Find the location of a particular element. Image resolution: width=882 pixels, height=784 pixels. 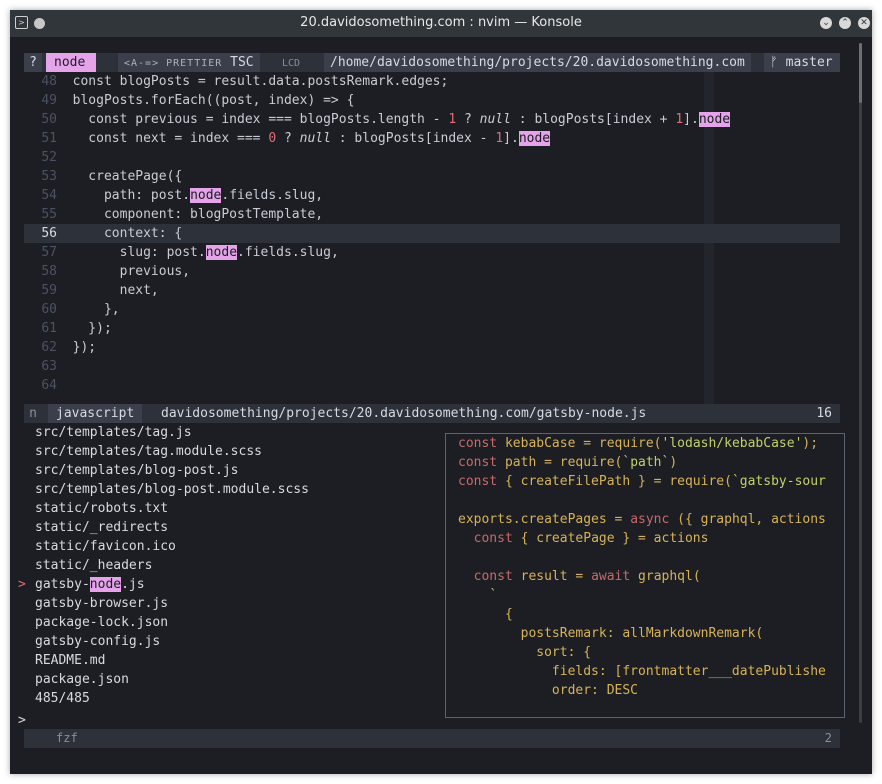

code-text: context: { is located at coordinates (120, 233).